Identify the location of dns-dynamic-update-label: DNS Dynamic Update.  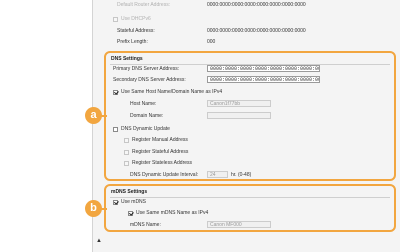
(145, 129).